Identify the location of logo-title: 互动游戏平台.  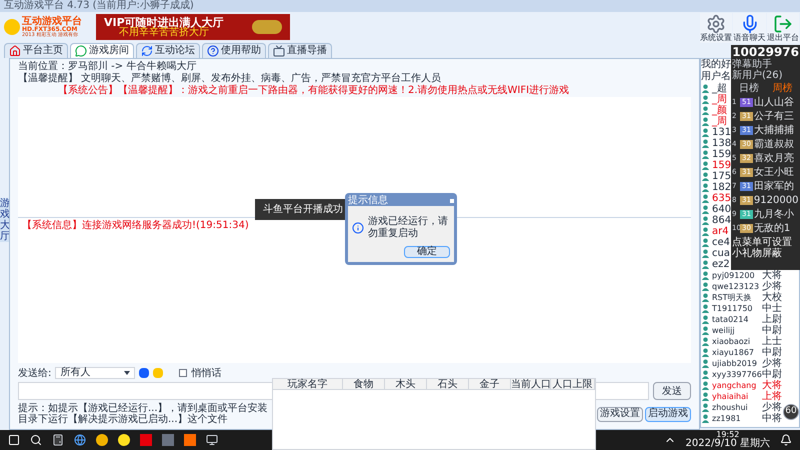
(52, 21).